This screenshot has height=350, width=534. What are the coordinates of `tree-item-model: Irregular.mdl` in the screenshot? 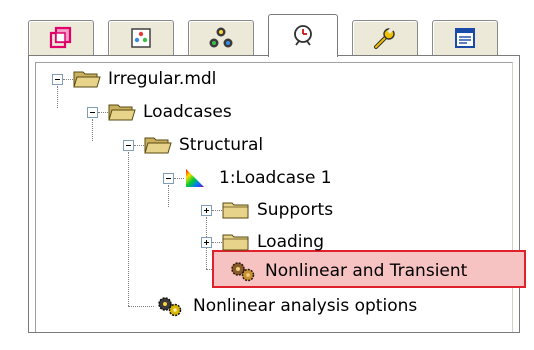 It's located at (135, 79).